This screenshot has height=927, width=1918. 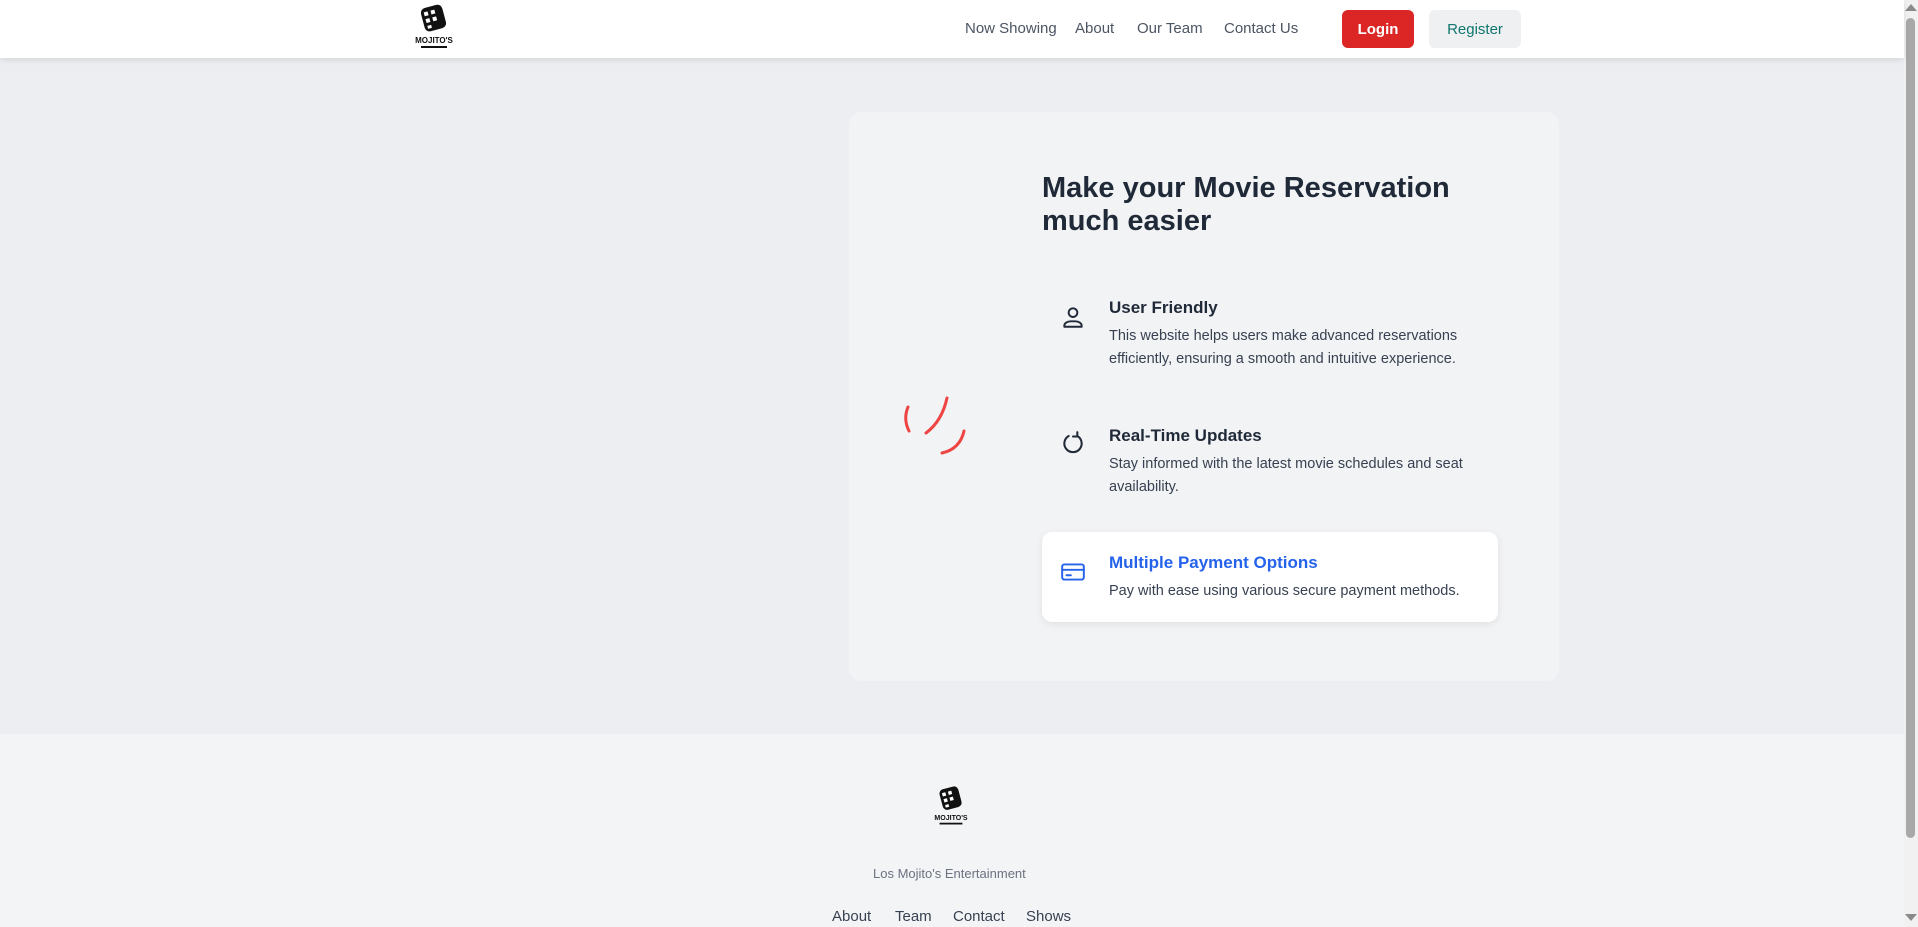 I want to click on refresh-icon, so click(x=1073, y=443).